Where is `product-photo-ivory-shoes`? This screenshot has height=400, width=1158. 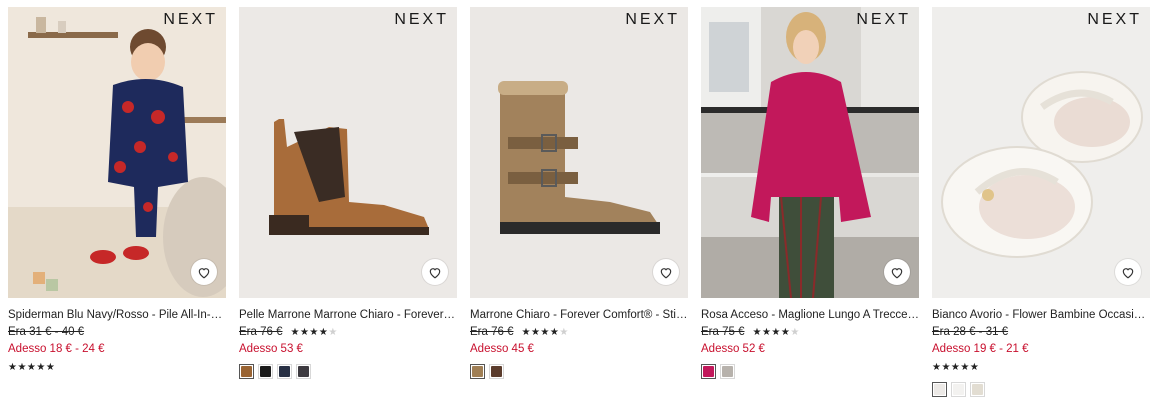 product-photo-ivory-shoes is located at coordinates (1041, 152).